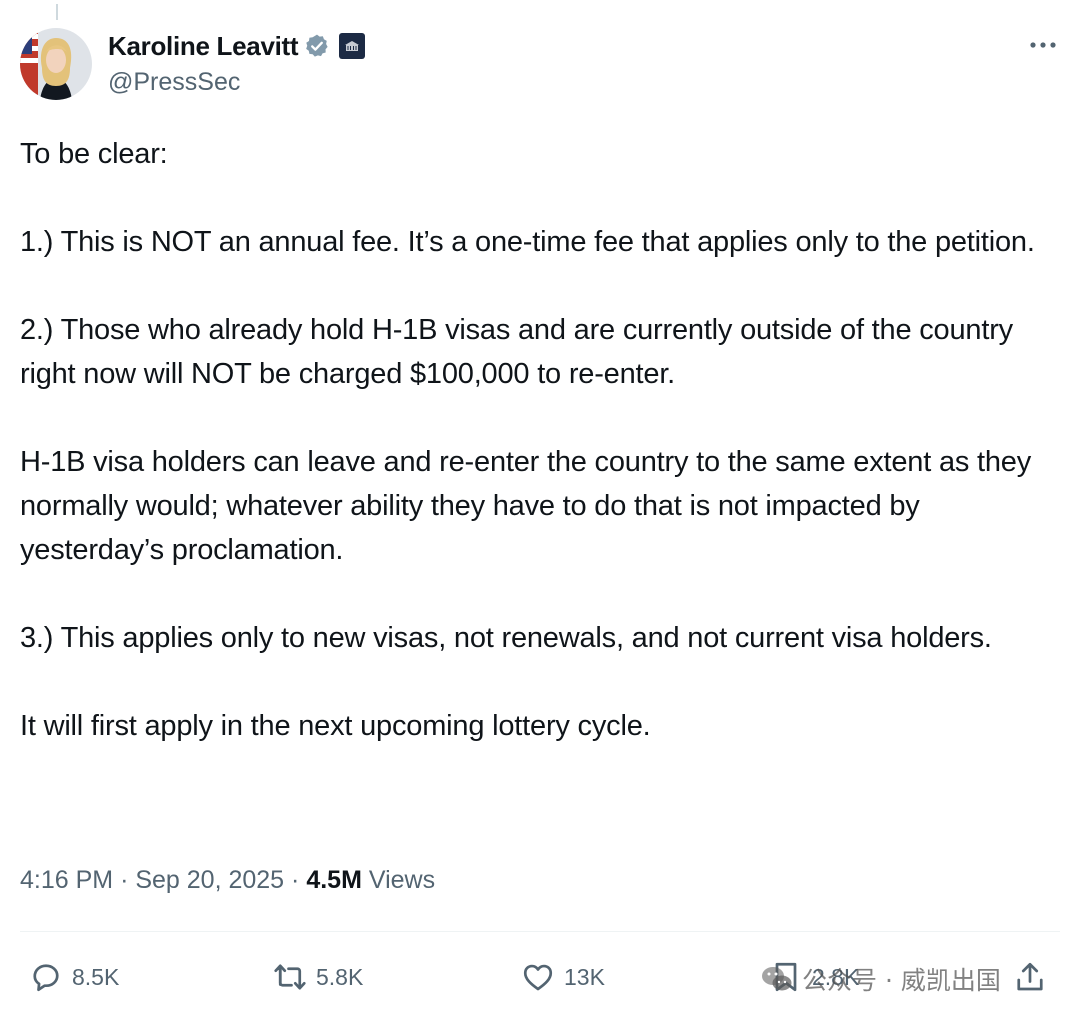  I want to click on watermark-text: 公众号 · 威凯出国, so click(901, 980).